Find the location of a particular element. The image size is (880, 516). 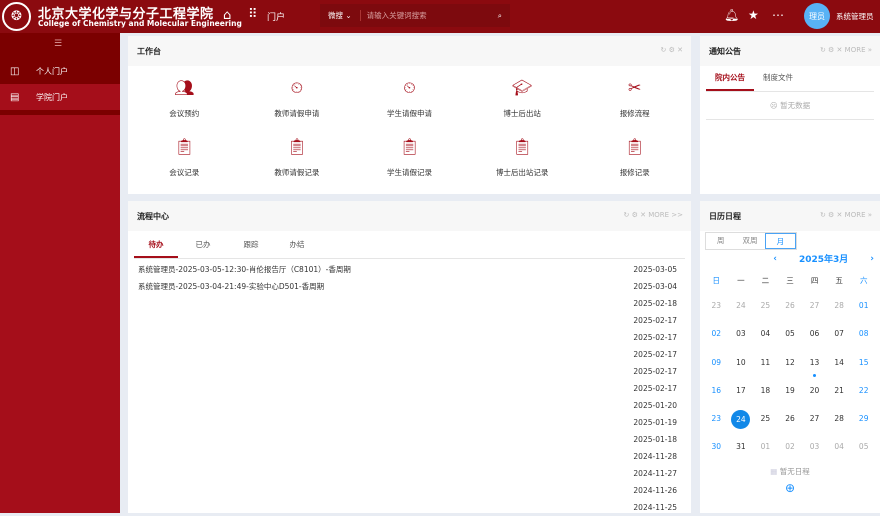

calendar-day: 06 is located at coordinates (814, 336).